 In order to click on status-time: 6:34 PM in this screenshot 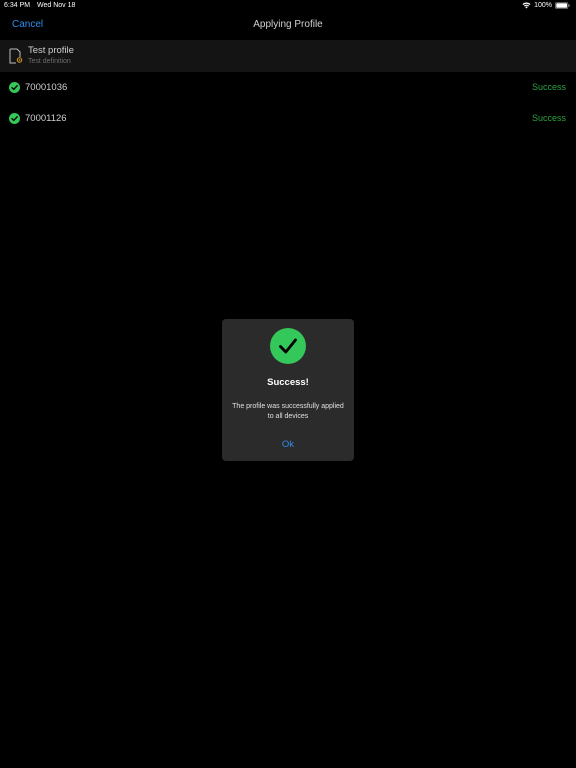, I will do `click(17, 5)`.